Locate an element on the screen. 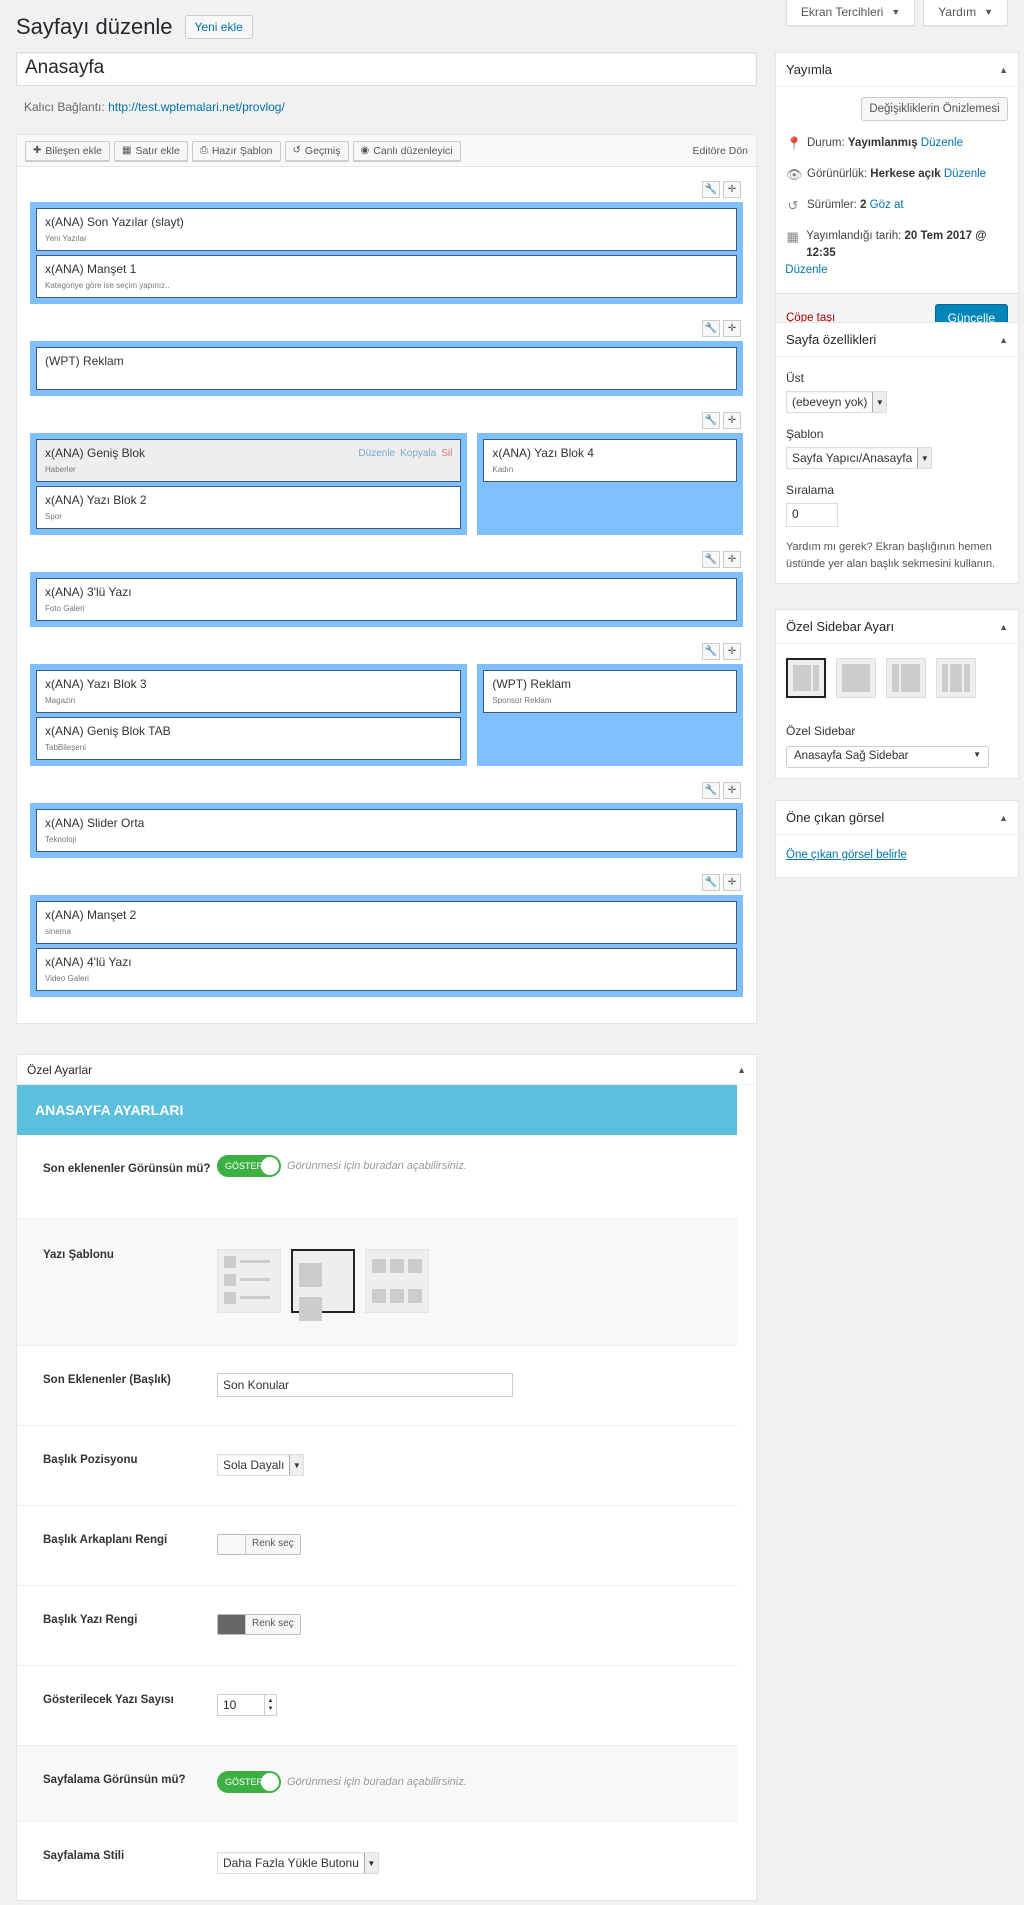 Image resolution: width=1024 pixels, height=1905 pixels. set-featured-image-link: Öne çıkan görsel belirle is located at coordinates (846, 855).